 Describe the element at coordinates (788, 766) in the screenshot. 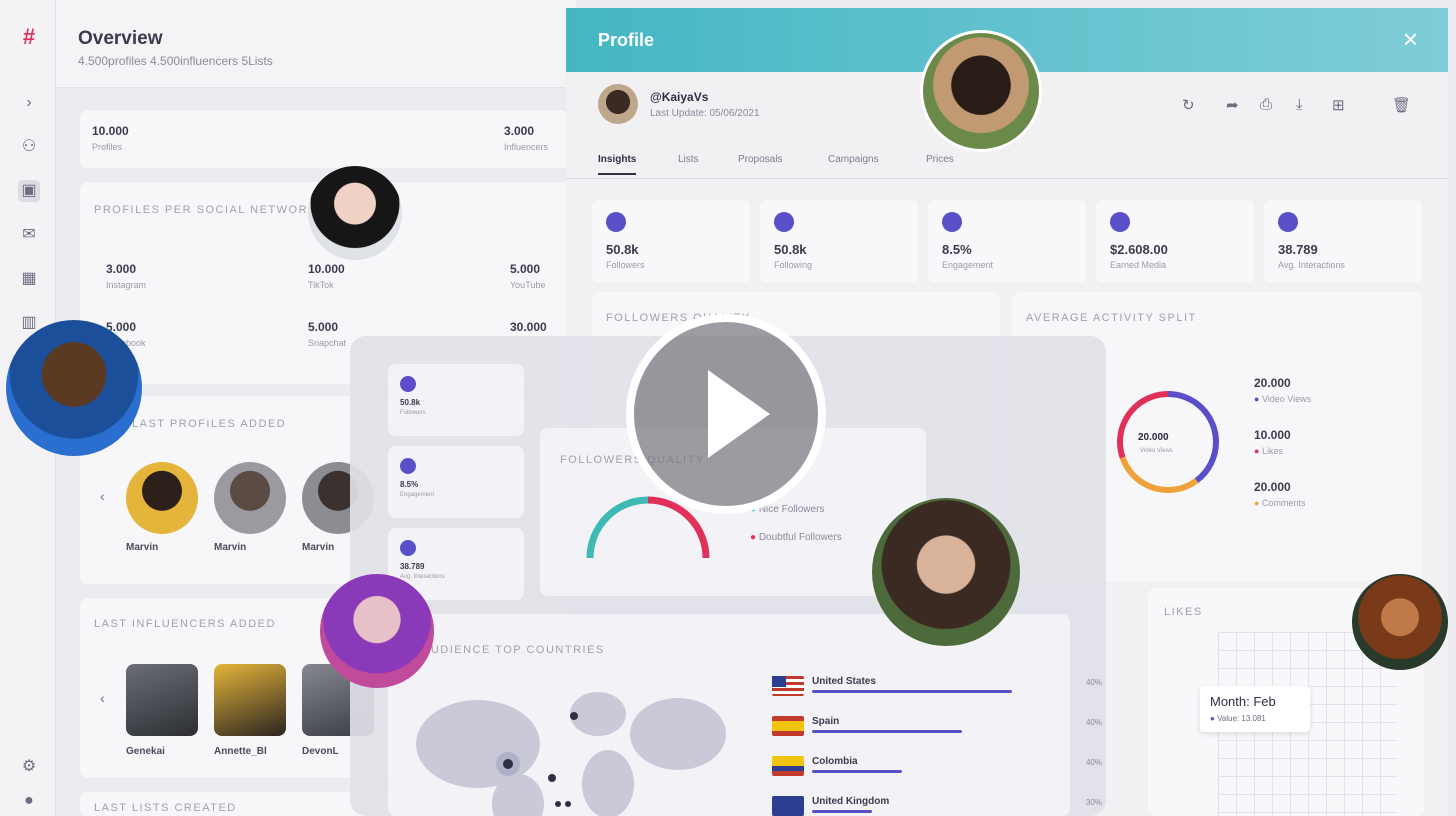

I see `colombia-flag-icon` at that location.